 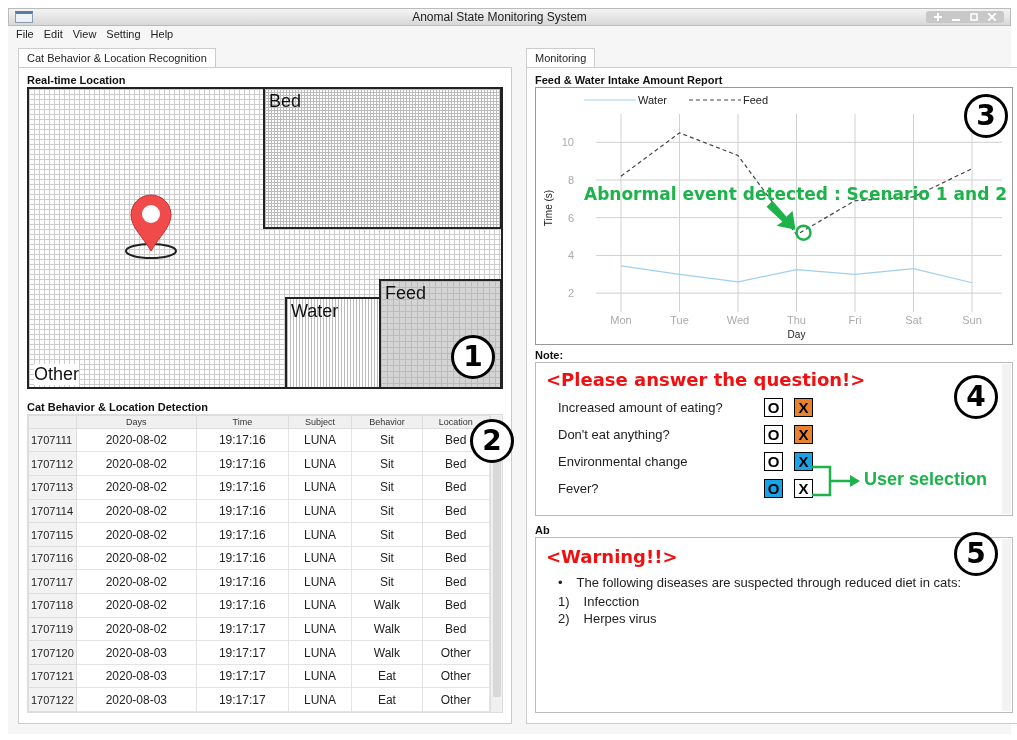 What do you see at coordinates (52, 652) in the screenshot?
I see `row-header: 1707120` at bounding box center [52, 652].